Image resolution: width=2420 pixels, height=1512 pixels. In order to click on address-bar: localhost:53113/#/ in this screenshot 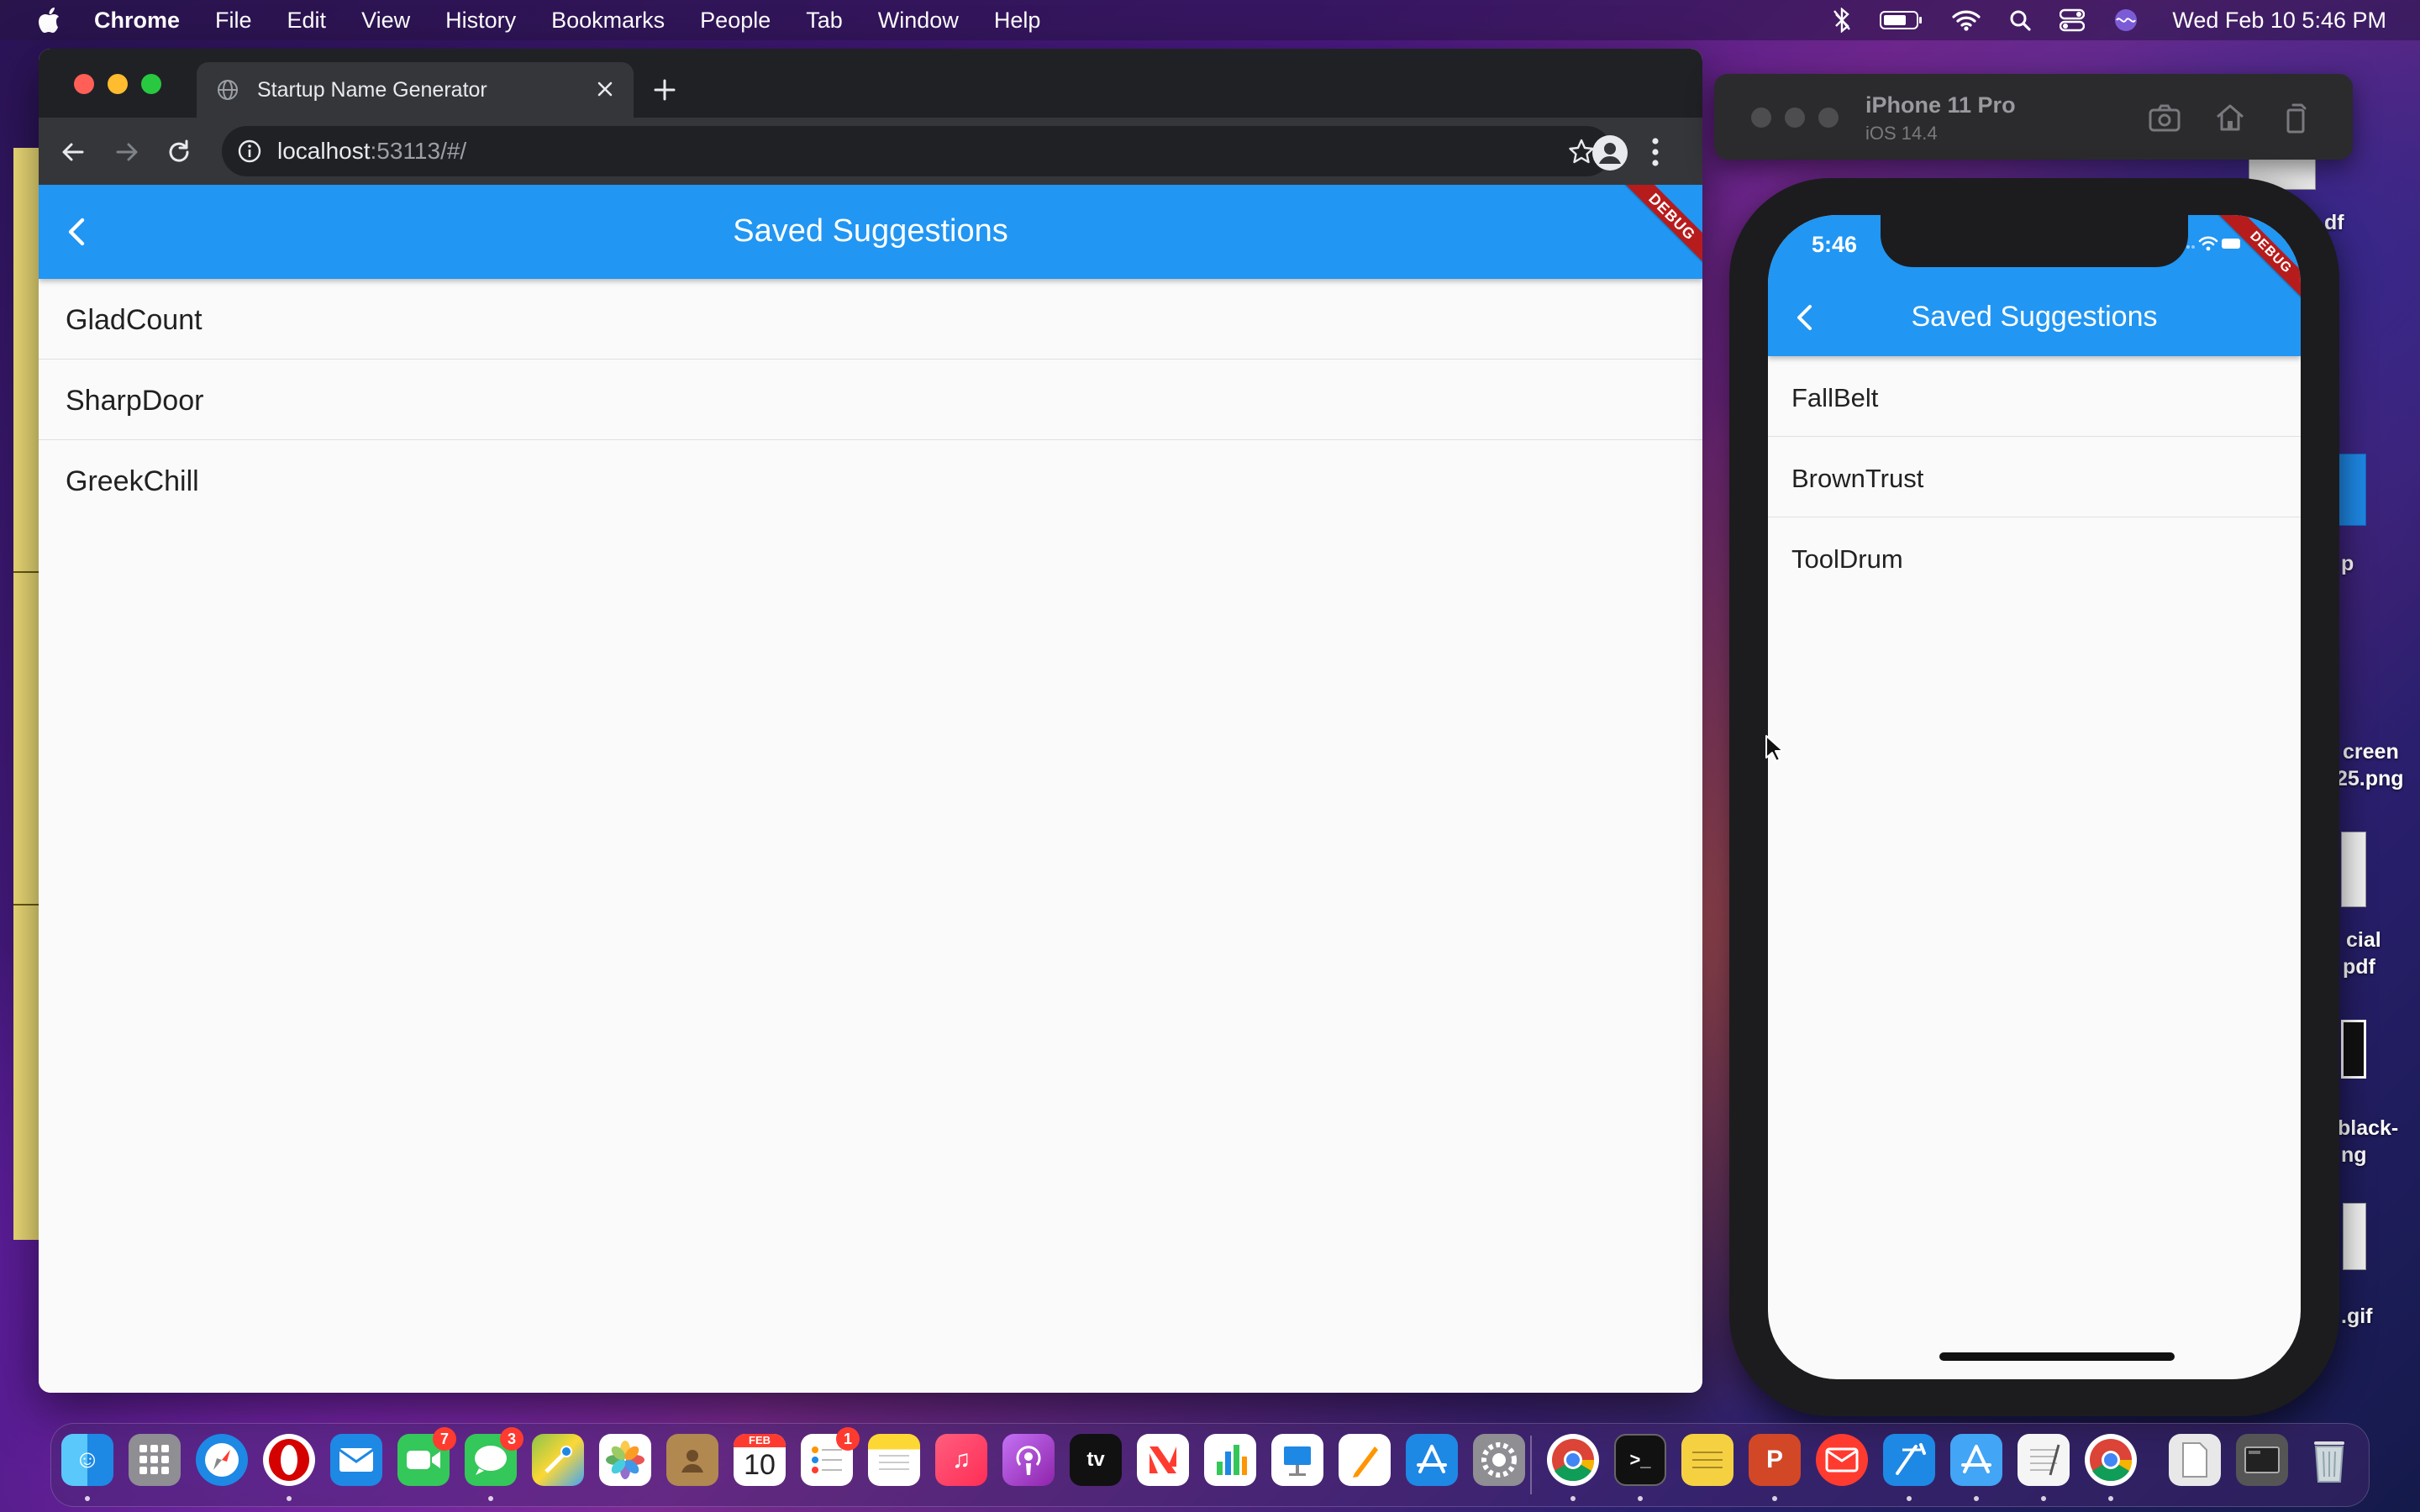, I will do `click(917, 151)`.